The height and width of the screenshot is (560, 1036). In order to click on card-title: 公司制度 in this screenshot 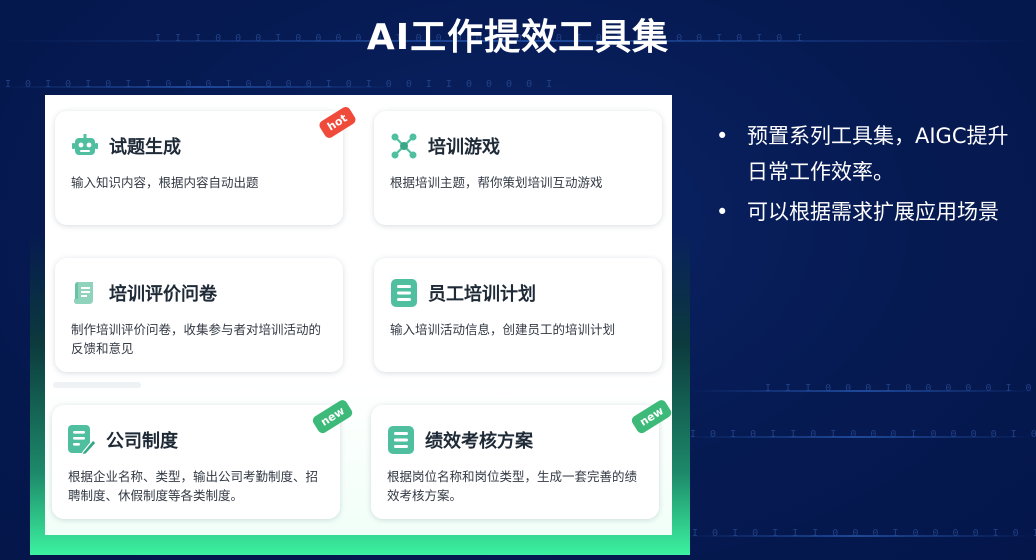, I will do `click(142, 441)`.